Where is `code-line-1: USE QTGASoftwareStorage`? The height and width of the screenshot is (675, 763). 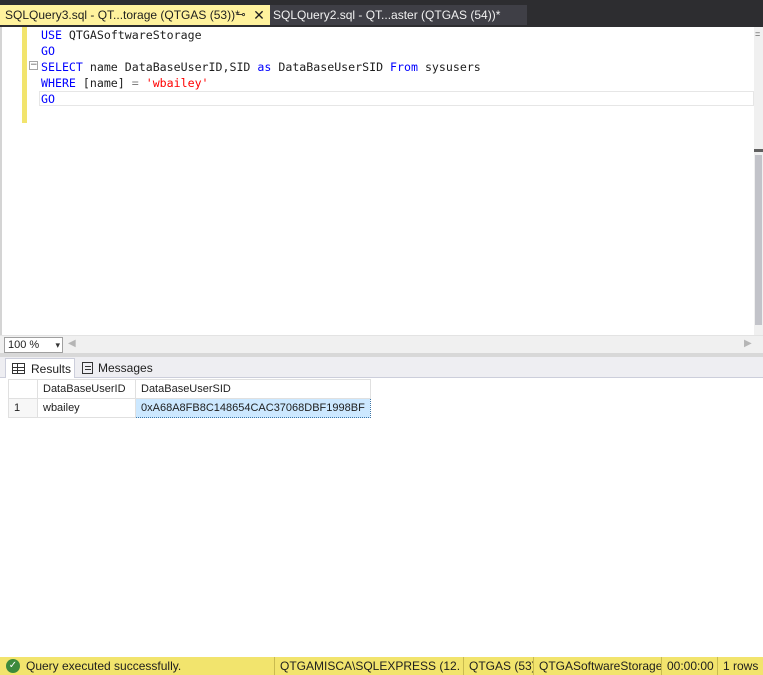 code-line-1: USE QTGASoftwareStorage is located at coordinates (121, 35).